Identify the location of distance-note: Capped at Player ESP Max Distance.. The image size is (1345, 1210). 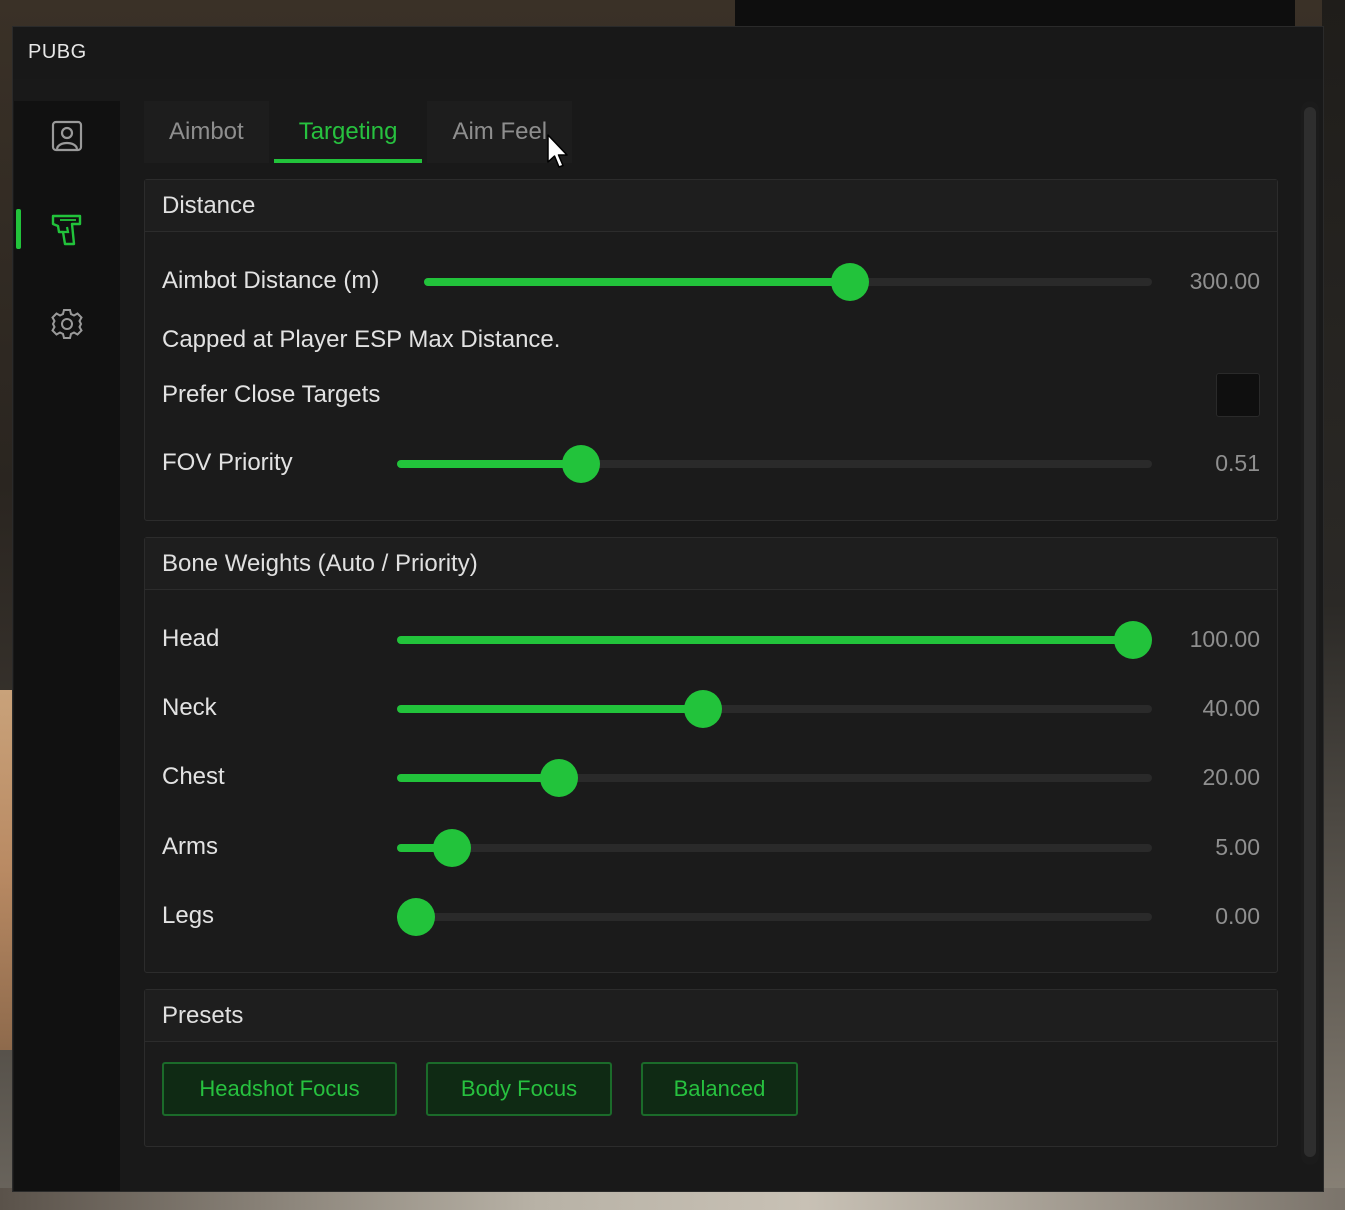
(361, 339).